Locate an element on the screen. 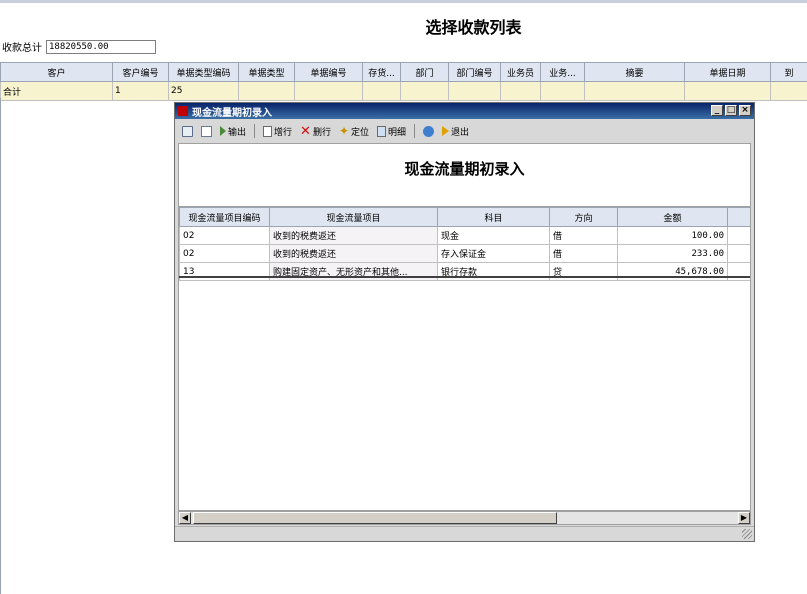  col-header: 科目 is located at coordinates (493, 217).